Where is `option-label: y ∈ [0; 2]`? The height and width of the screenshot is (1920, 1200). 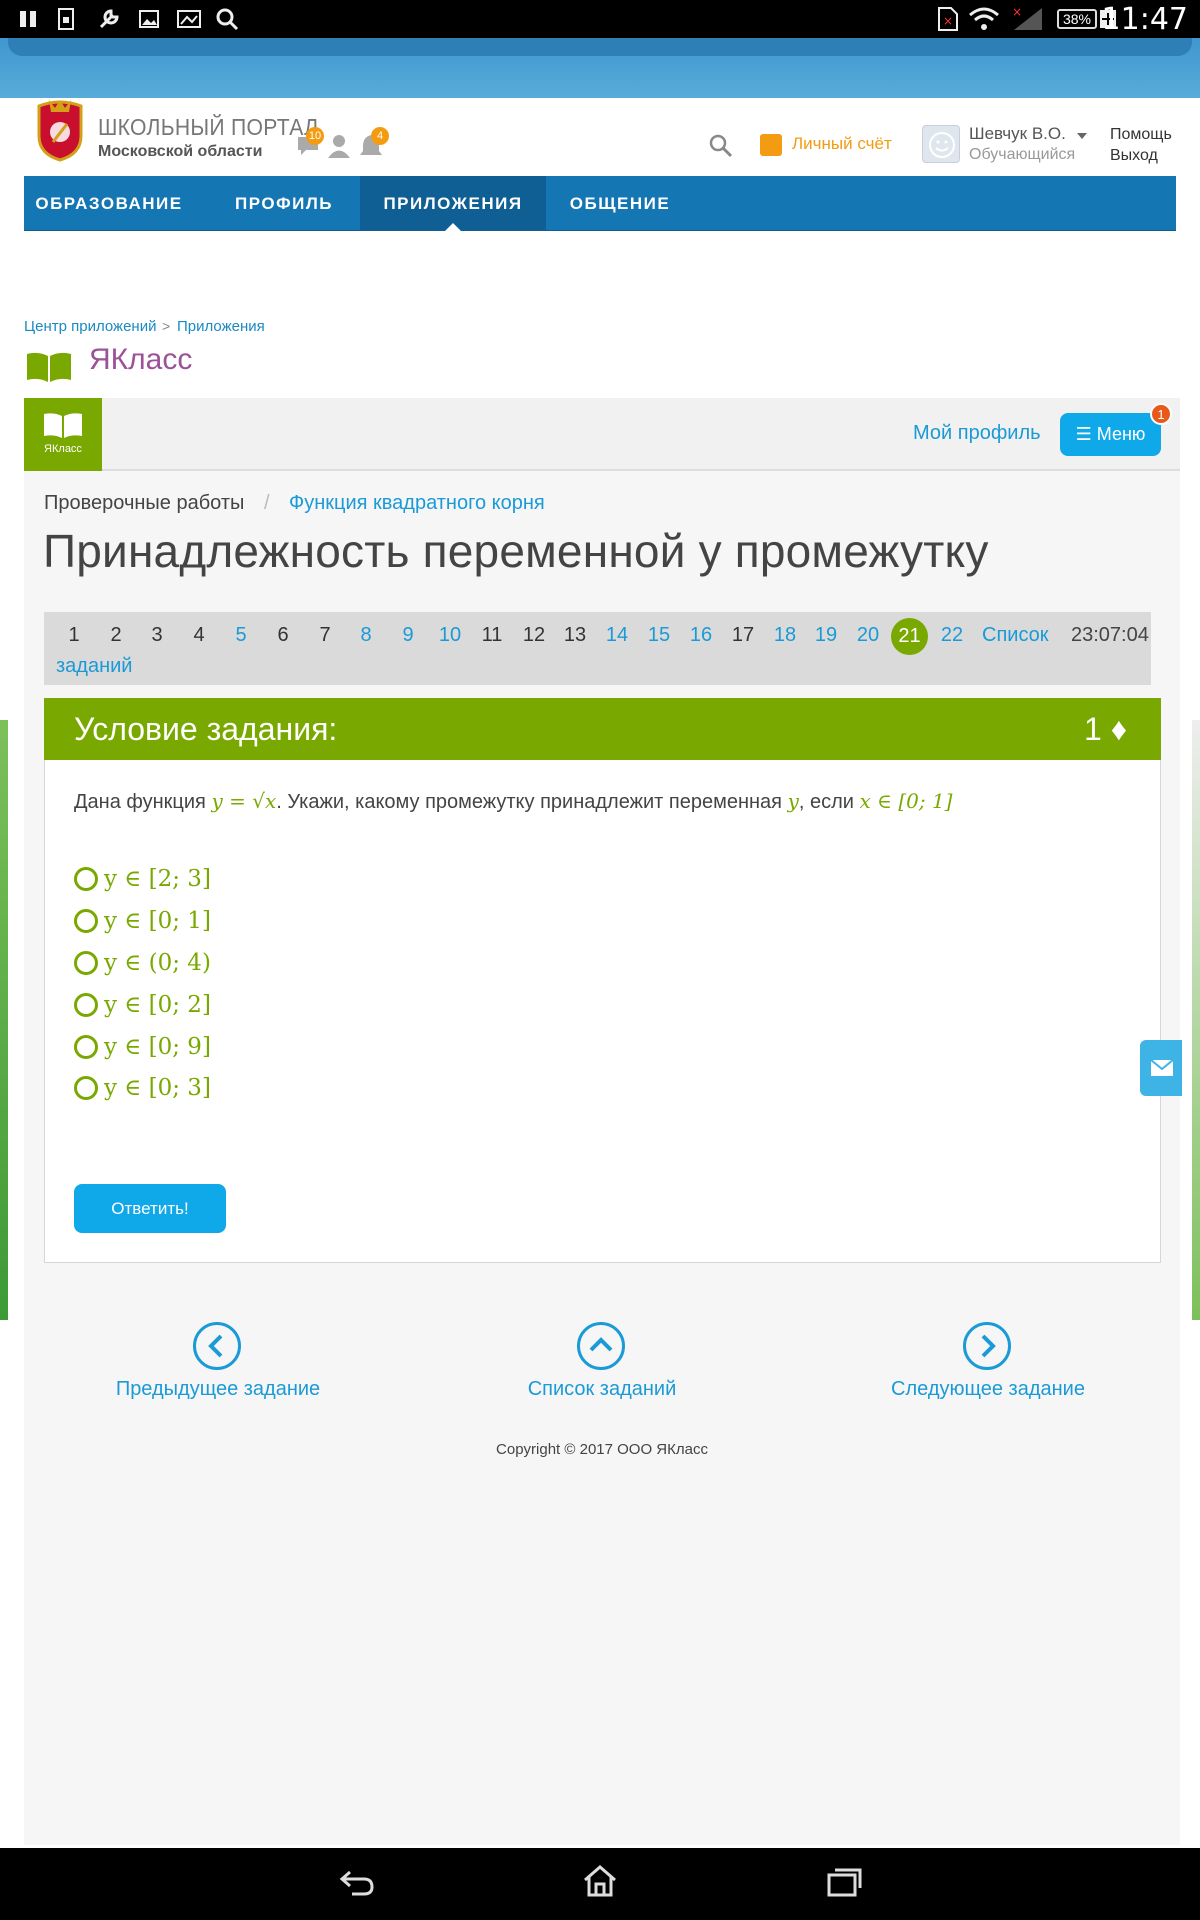 option-label: y ∈ [0; 2] is located at coordinates (157, 1005).